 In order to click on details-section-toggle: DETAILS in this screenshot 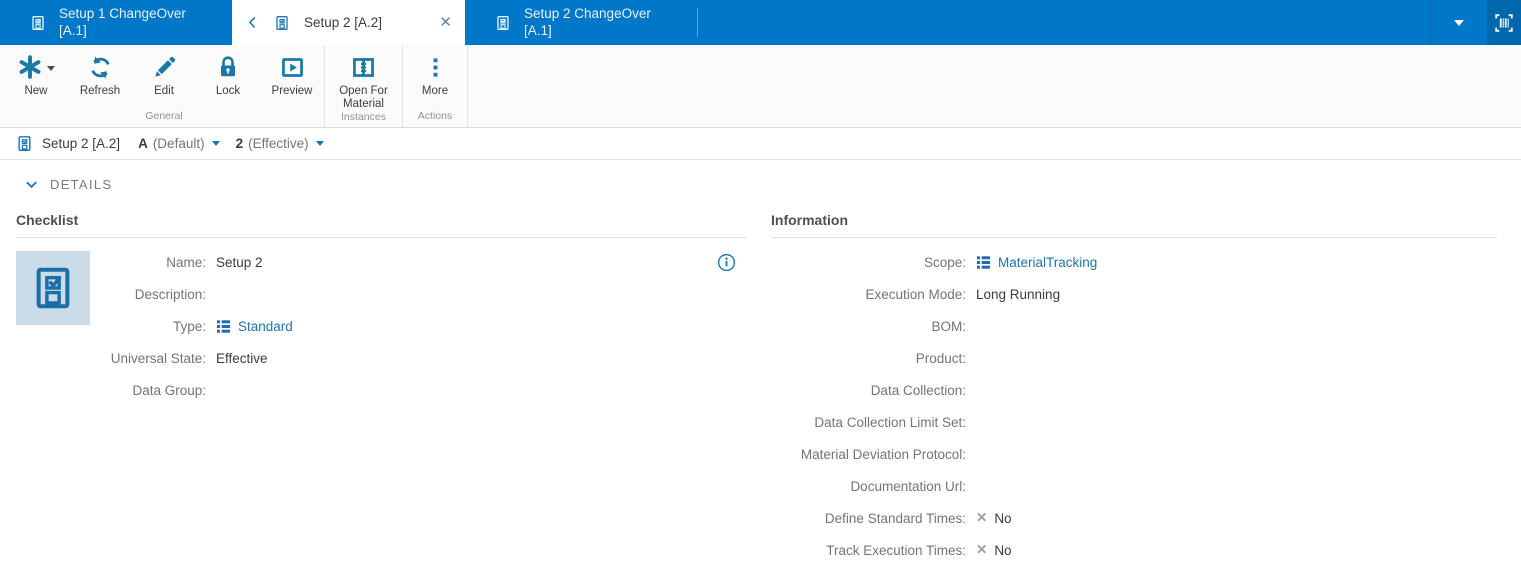, I will do `click(68, 184)`.